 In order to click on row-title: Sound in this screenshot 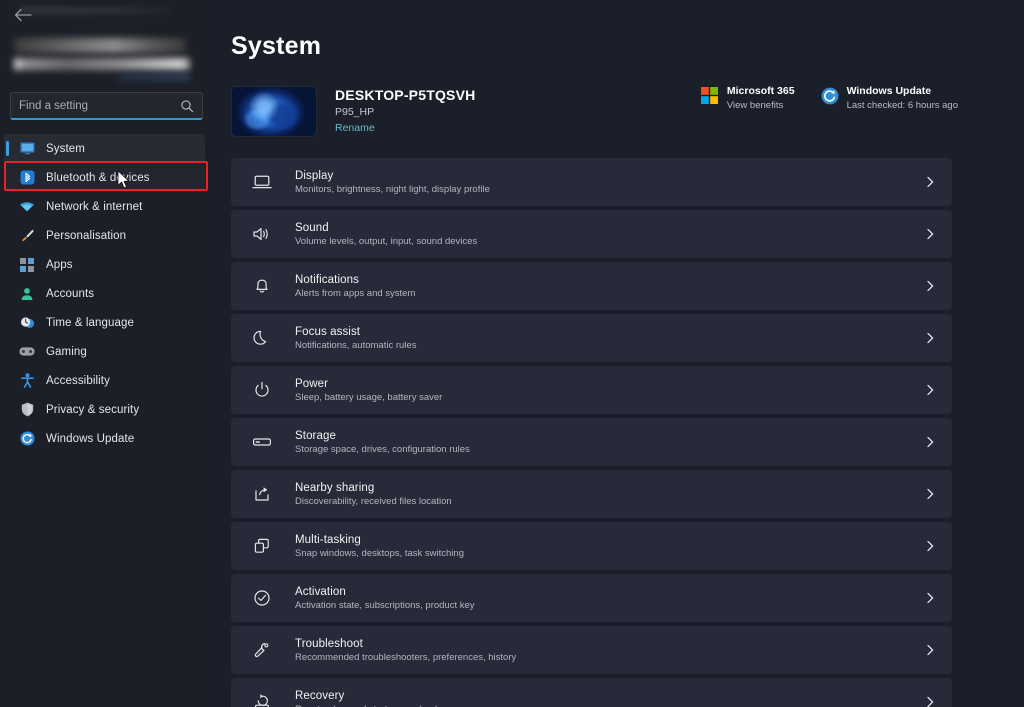, I will do `click(312, 227)`.